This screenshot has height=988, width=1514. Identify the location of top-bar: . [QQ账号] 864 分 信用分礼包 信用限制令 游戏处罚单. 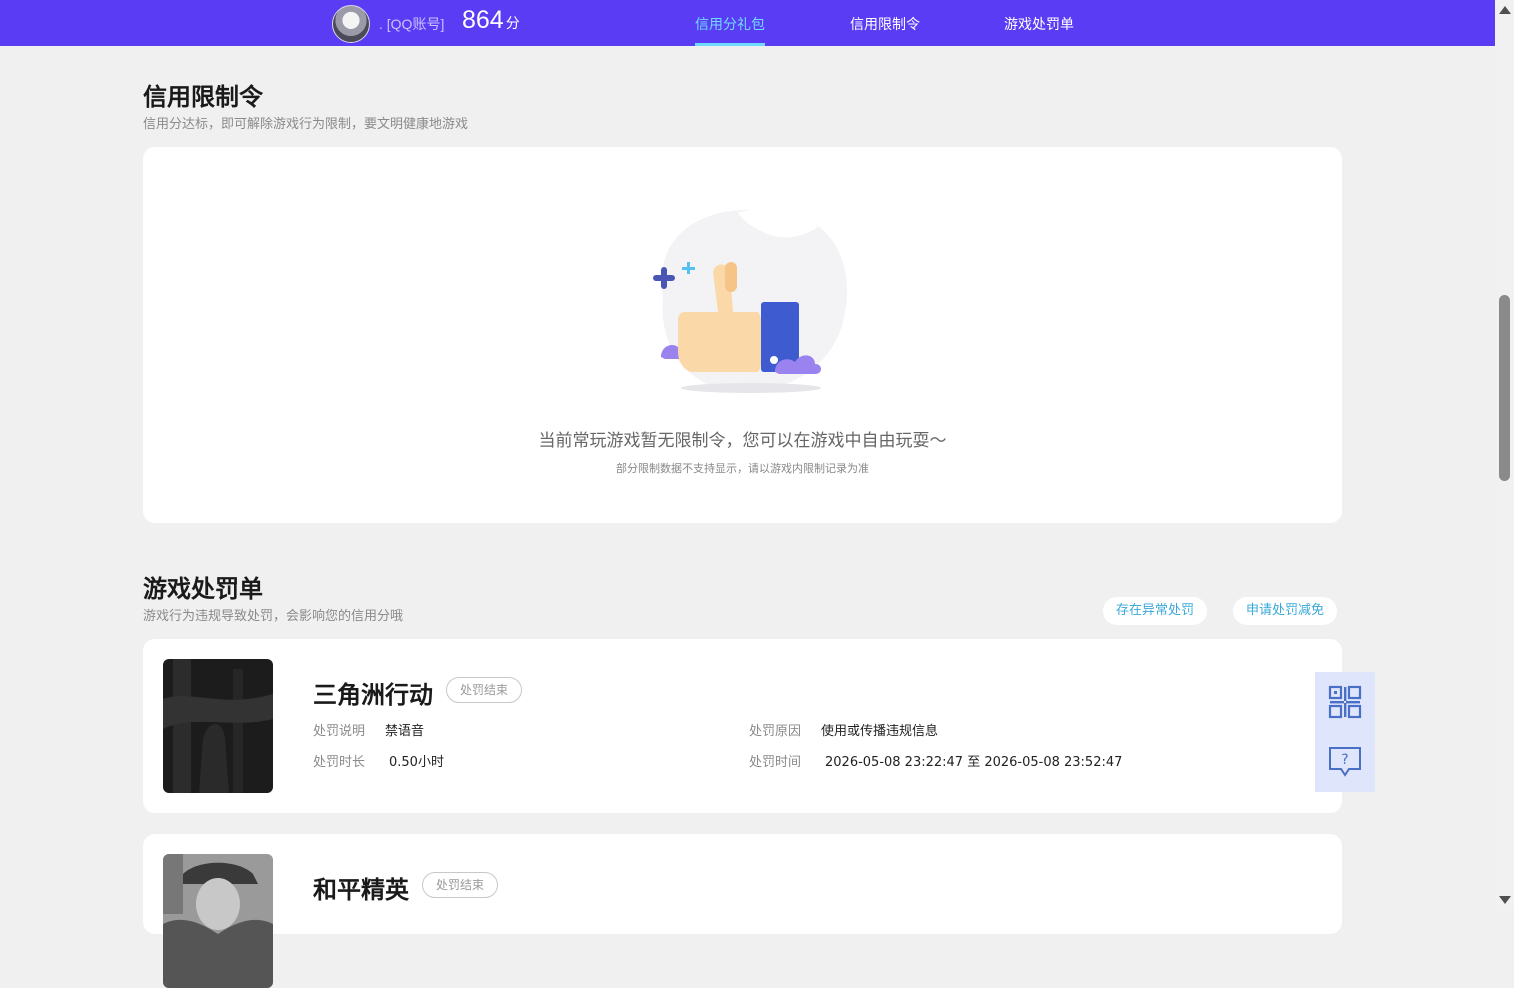
(747, 23).